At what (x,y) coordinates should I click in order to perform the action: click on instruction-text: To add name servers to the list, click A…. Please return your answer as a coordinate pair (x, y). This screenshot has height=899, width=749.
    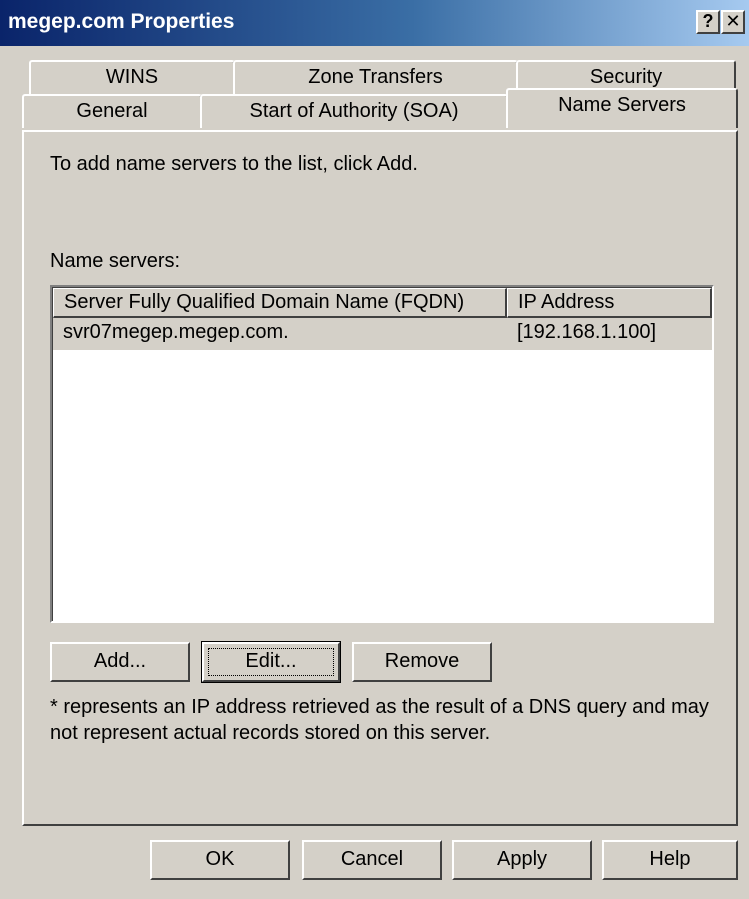
    Looking at the image, I should click on (234, 164).